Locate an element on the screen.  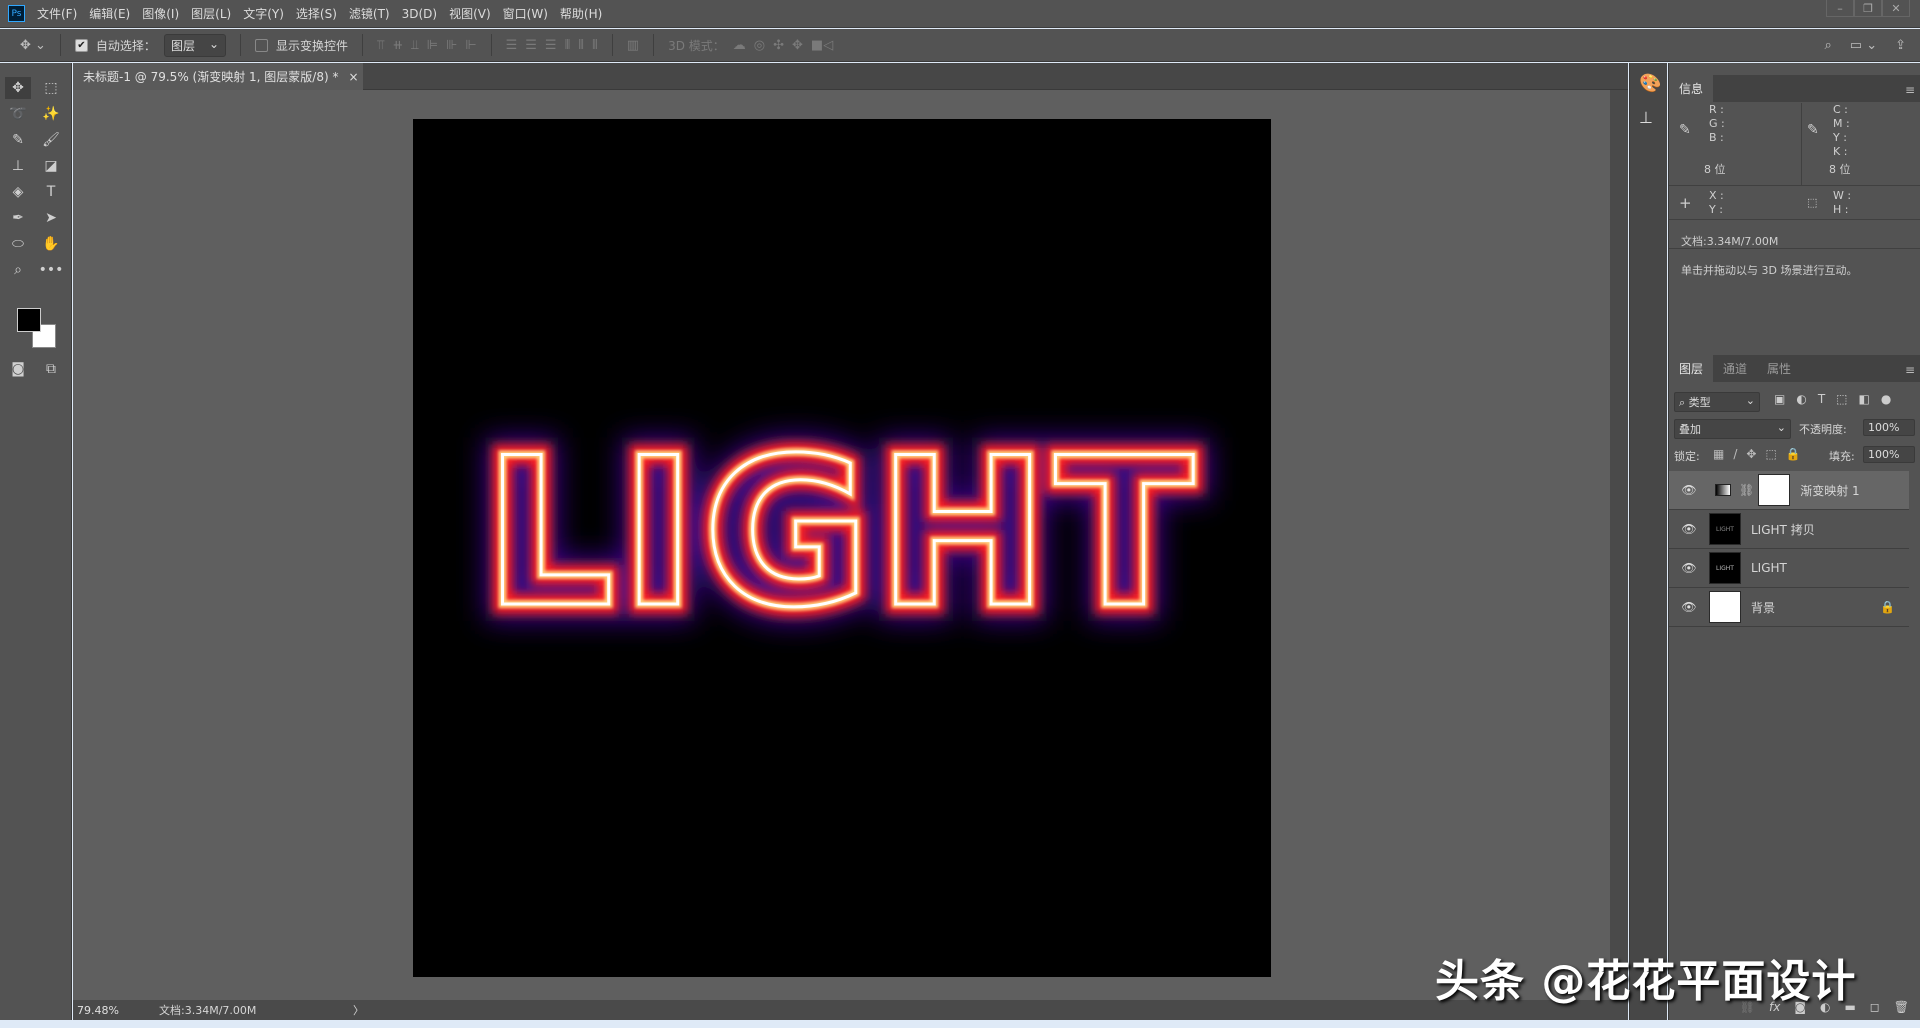
paint-bucket-icon: ◈ is located at coordinates (18, 192).